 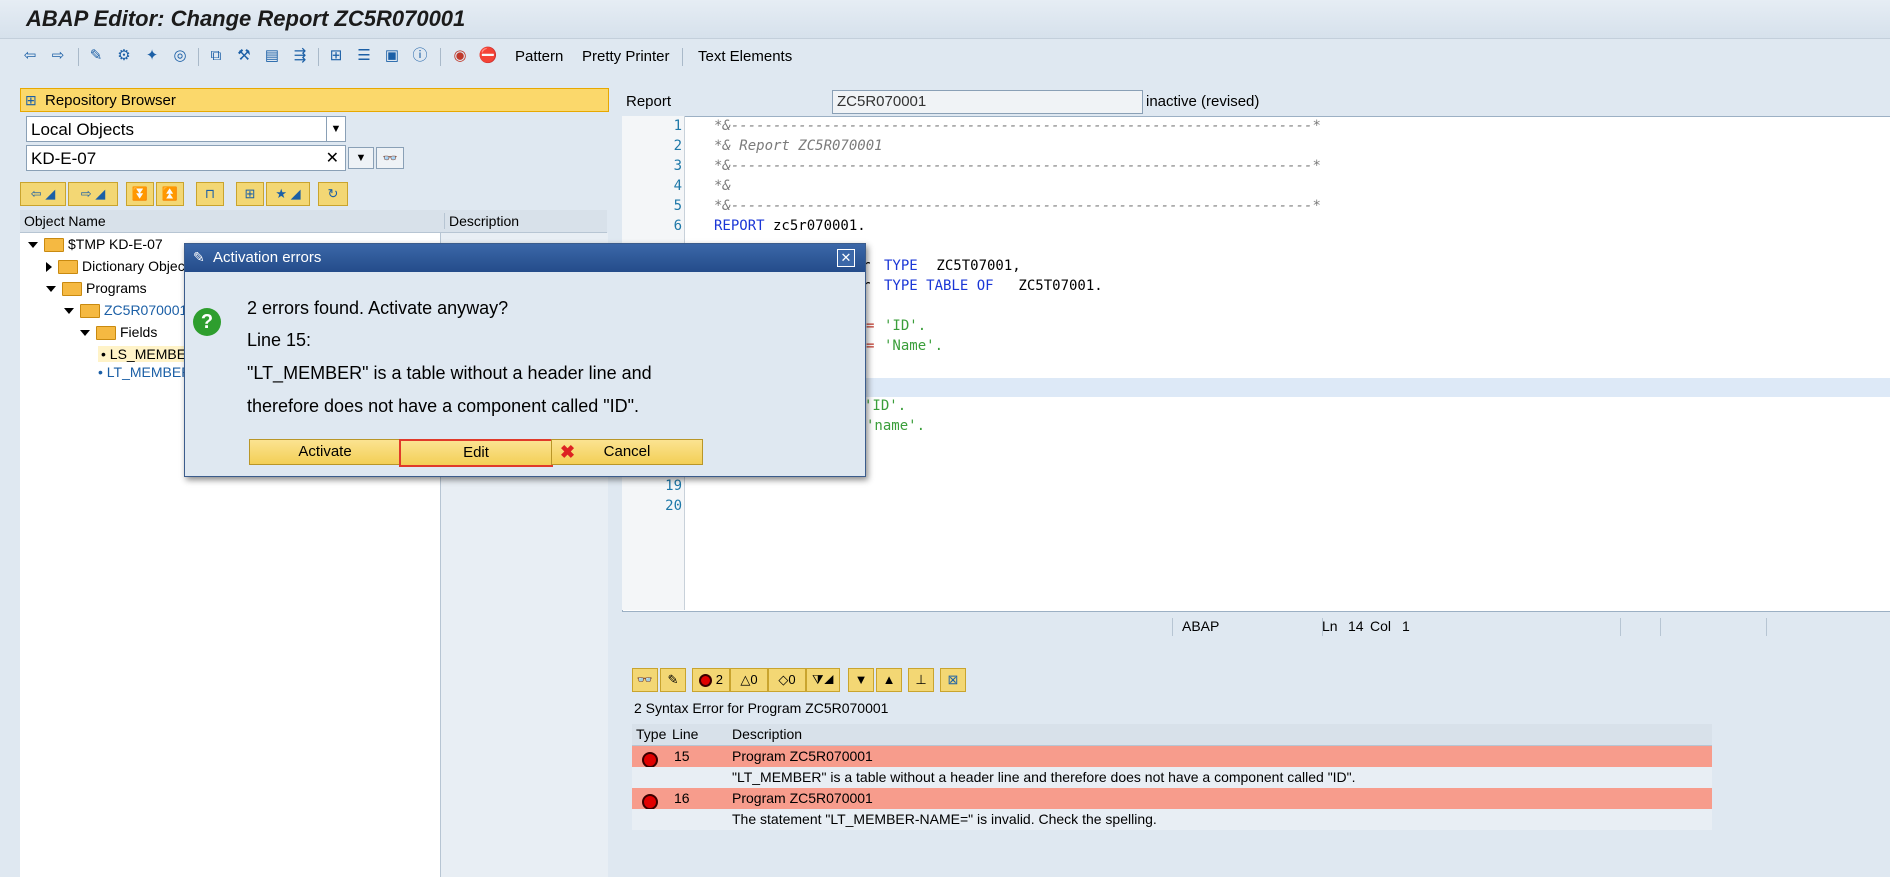 What do you see at coordinates (152, 56) in the screenshot?
I see `activate-icon: ✦` at bounding box center [152, 56].